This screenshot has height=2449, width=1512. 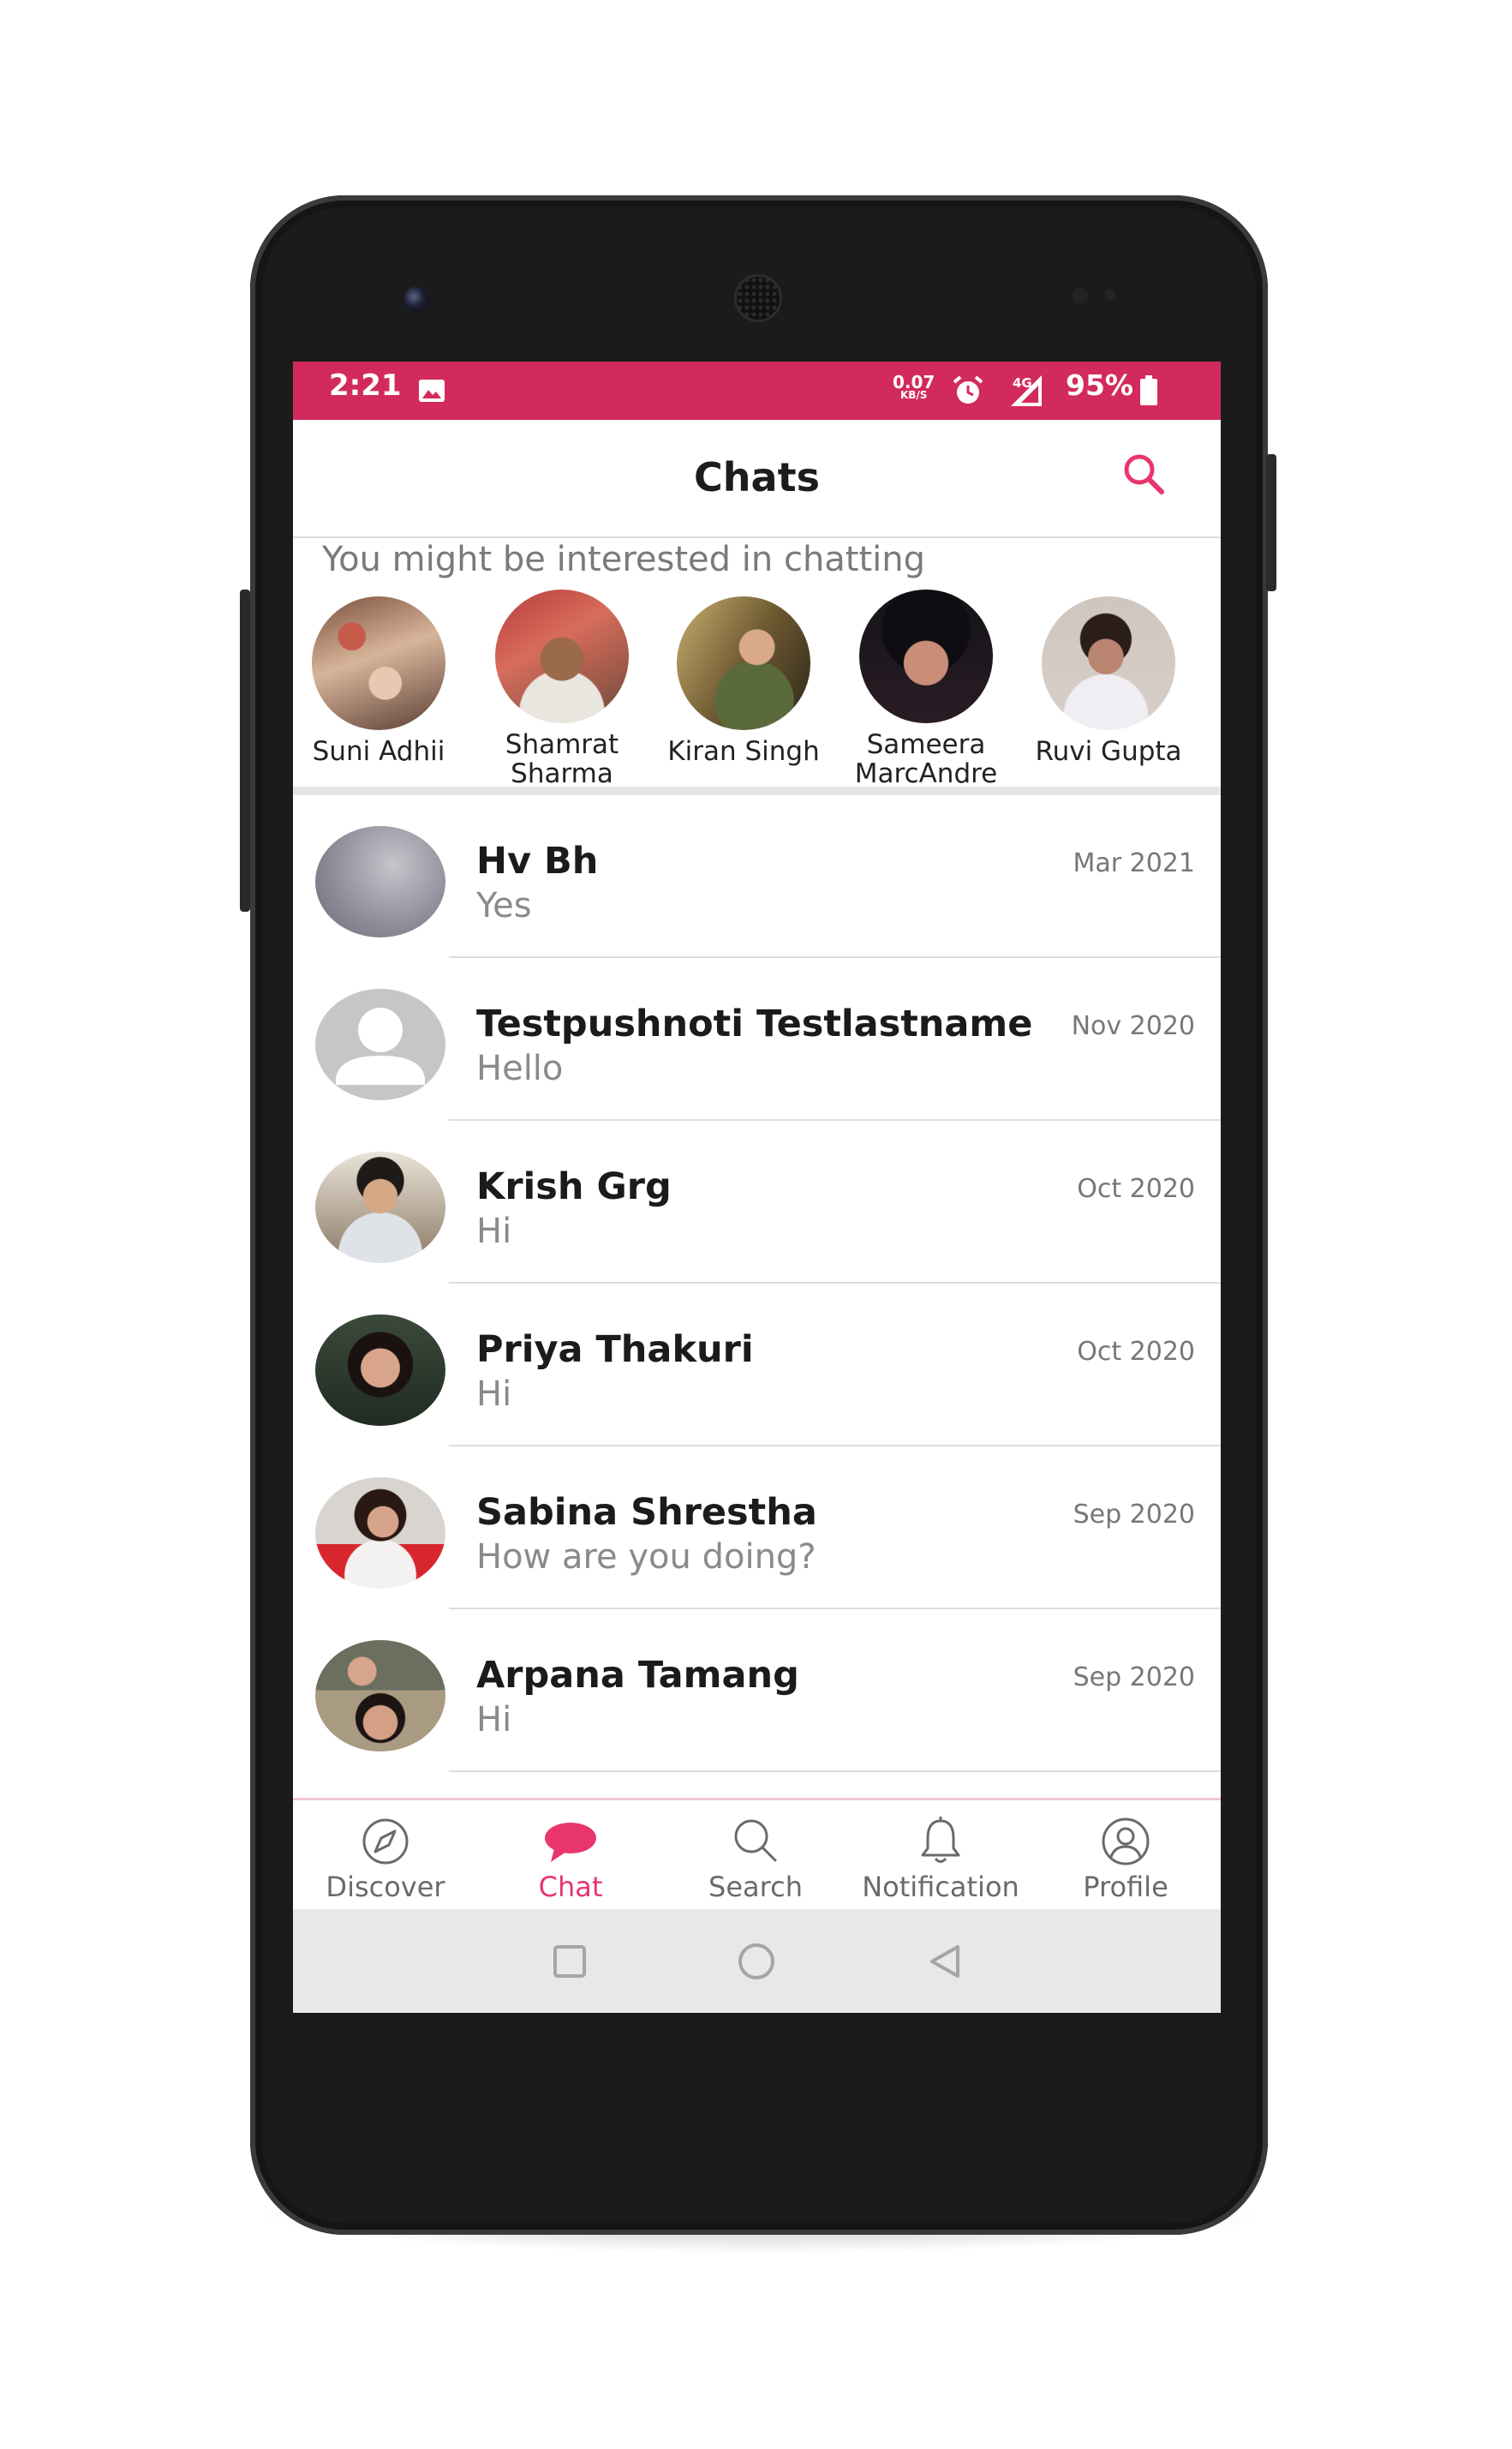 I want to click on chat-name: Hv Bh, so click(x=537, y=861).